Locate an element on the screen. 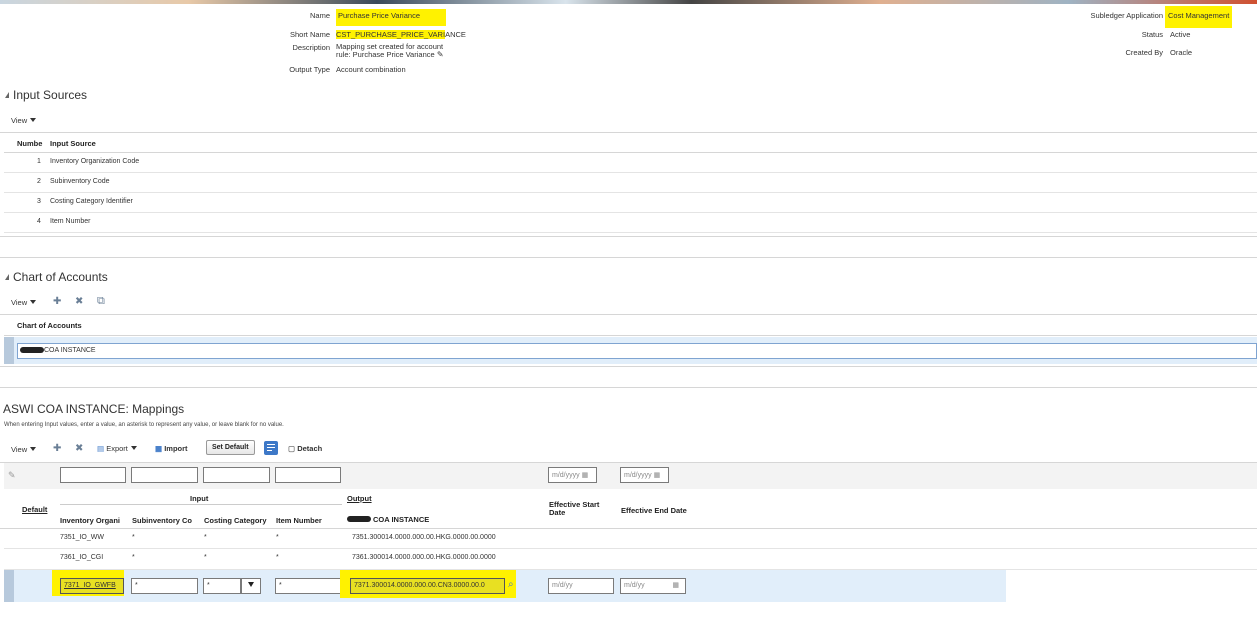 The width and height of the screenshot is (1257, 622). filter-start-date-input: m/d/yyyy ▦ is located at coordinates (572, 475).